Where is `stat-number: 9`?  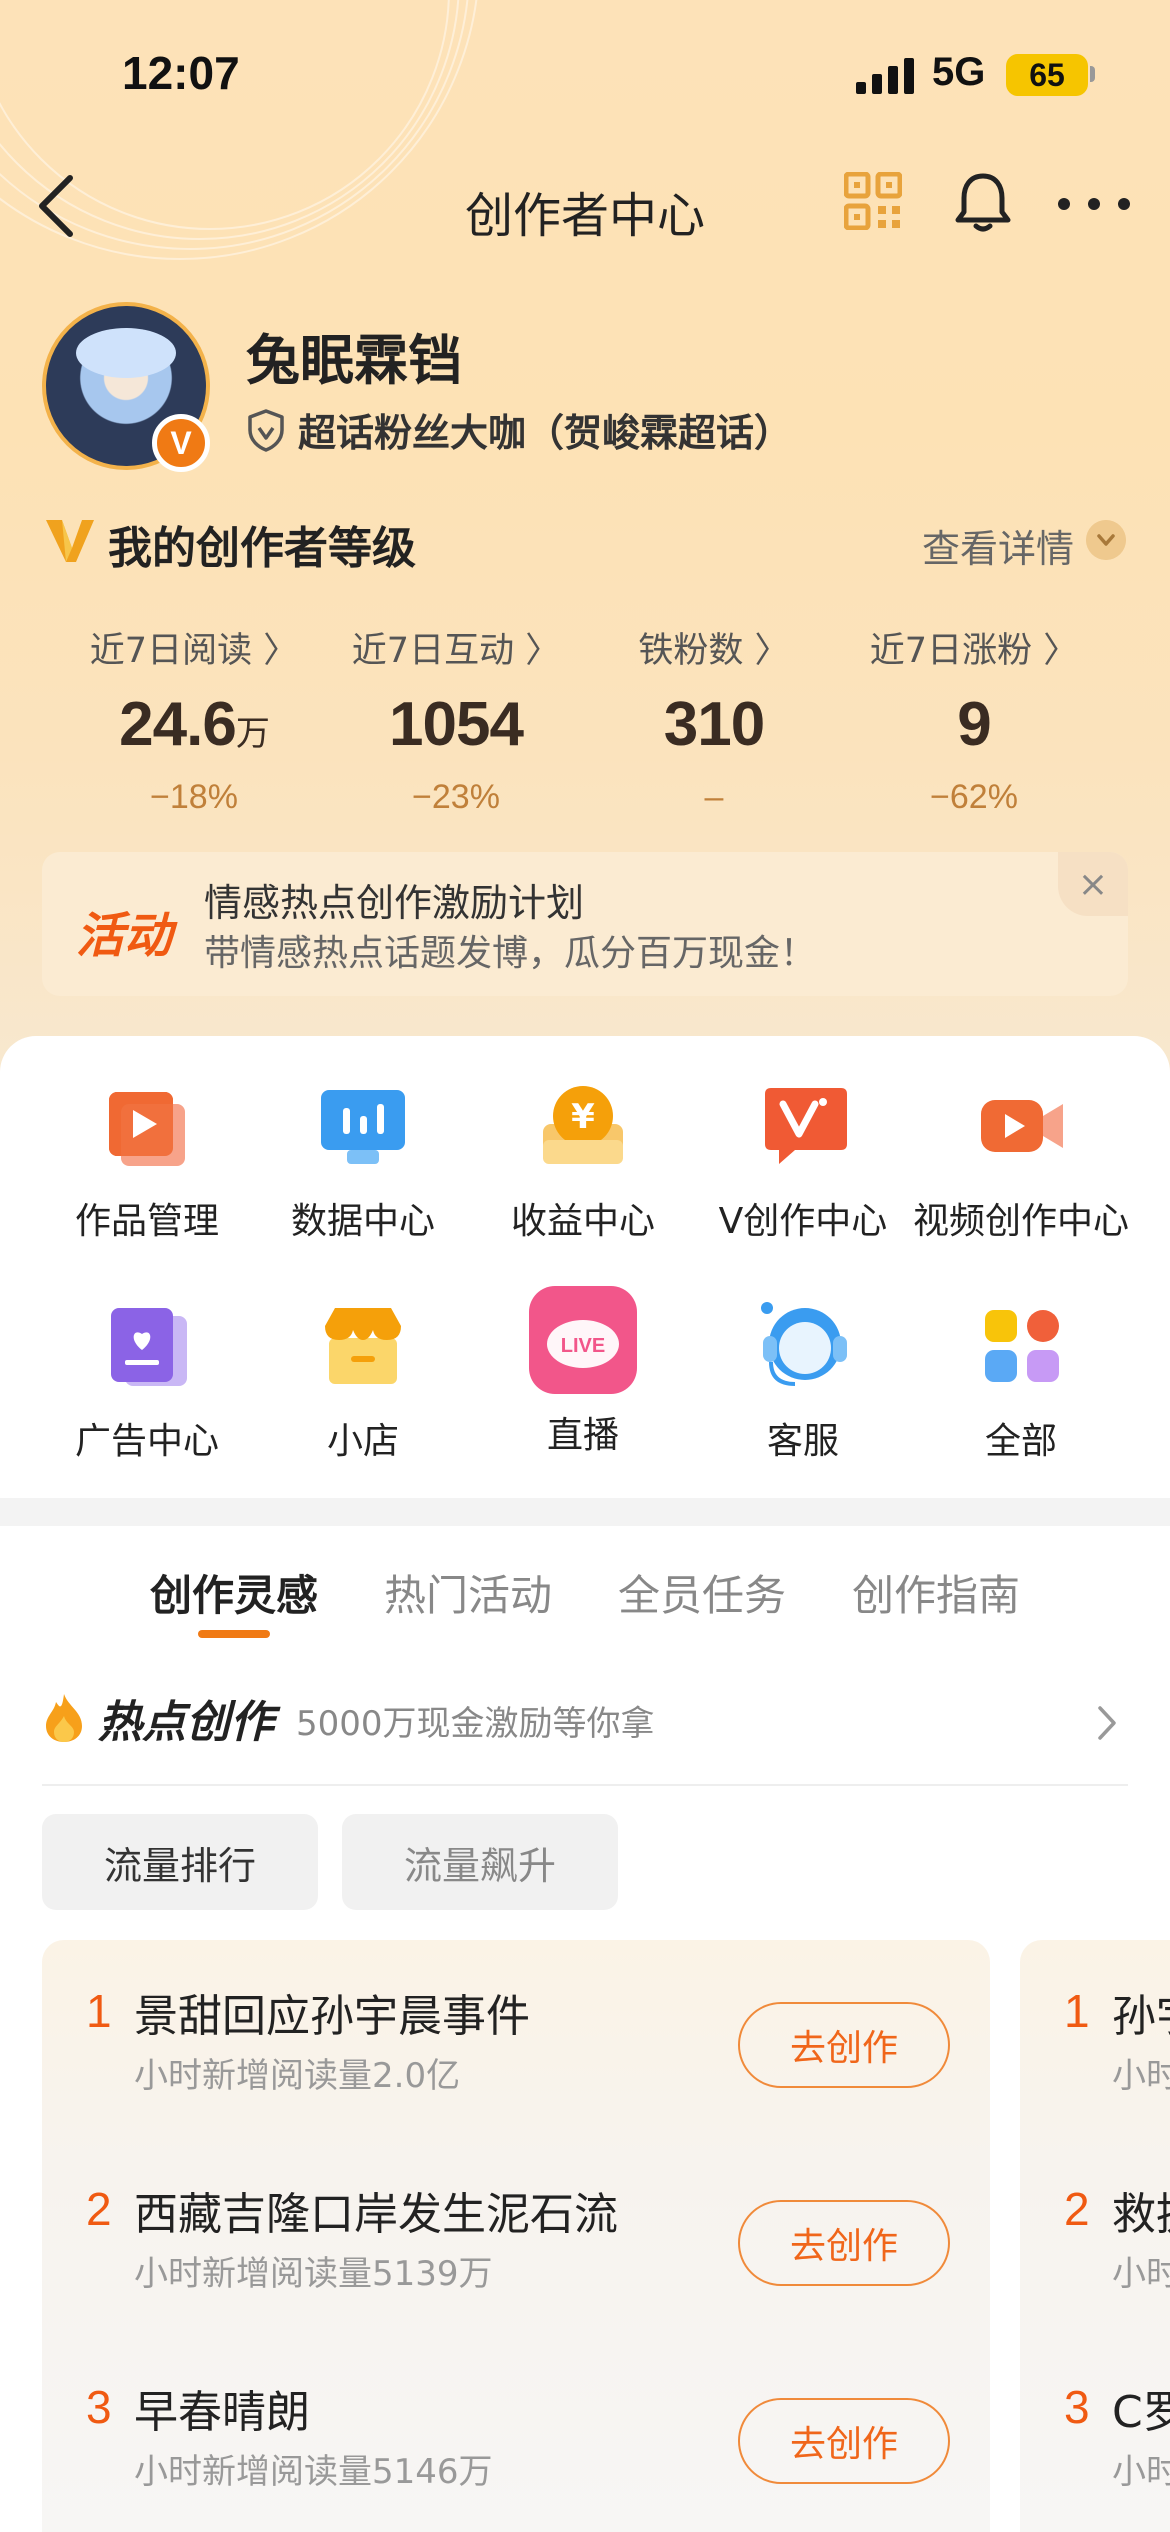 stat-number: 9 is located at coordinates (974, 724).